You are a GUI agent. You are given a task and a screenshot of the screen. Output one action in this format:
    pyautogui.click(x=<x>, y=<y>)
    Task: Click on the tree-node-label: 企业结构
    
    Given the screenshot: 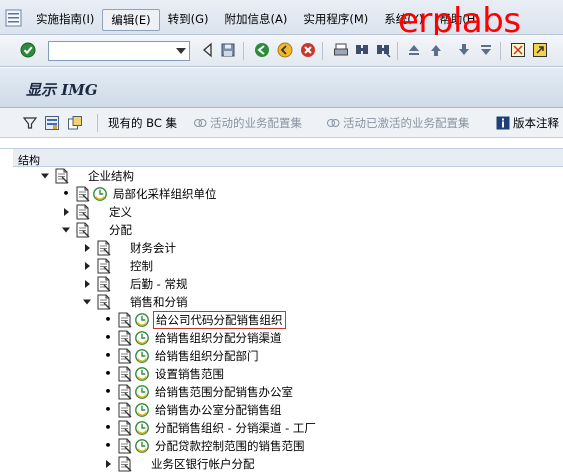 What is the action you would take?
    pyautogui.click(x=111, y=176)
    